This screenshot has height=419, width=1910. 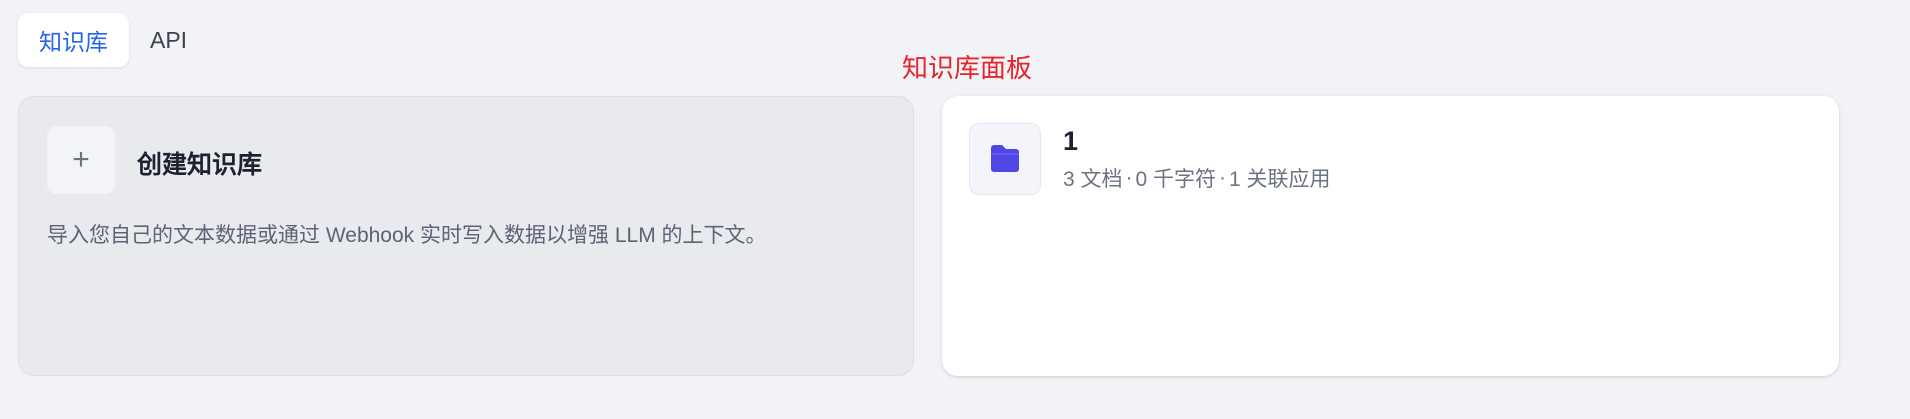 What do you see at coordinates (1005, 159) in the screenshot?
I see `folder-icon` at bounding box center [1005, 159].